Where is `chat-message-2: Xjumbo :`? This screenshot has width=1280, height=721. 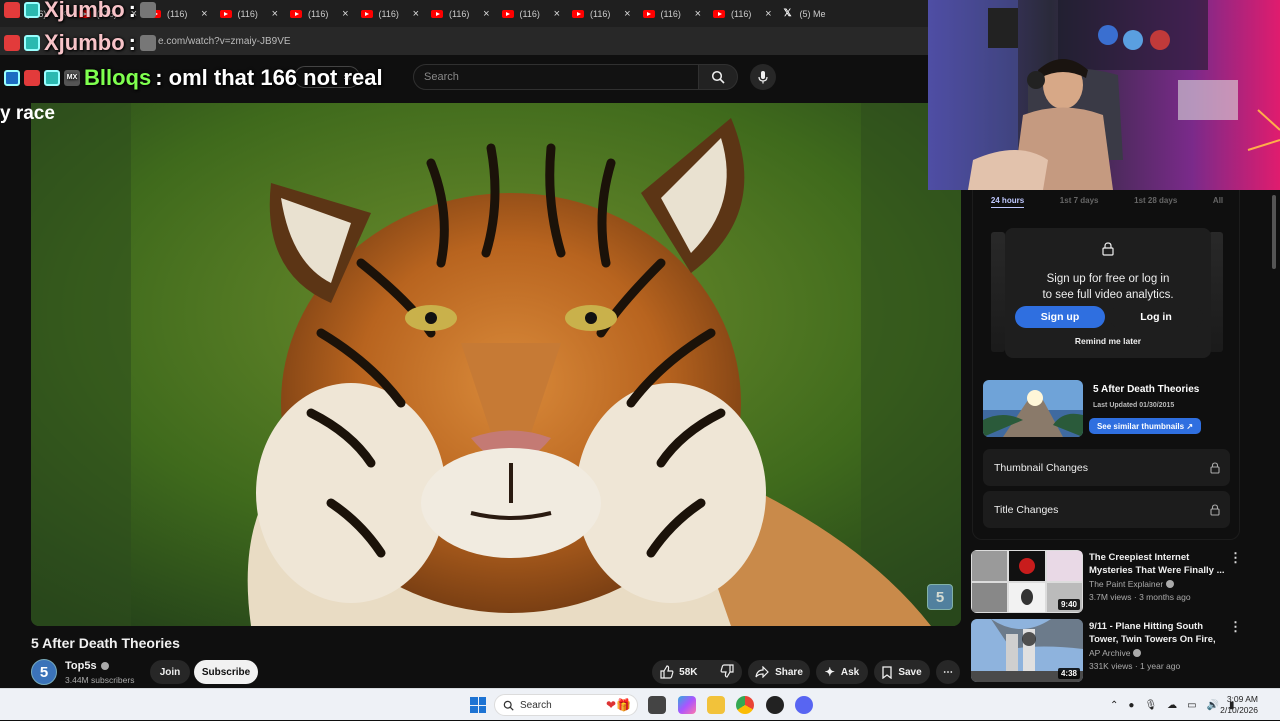
chat-message-2: Xjumbo : is located at coordinates (80, 43).